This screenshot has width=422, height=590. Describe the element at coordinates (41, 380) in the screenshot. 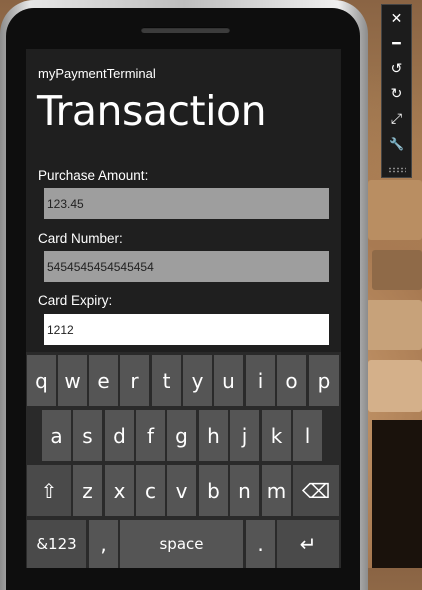

I see `key-q: q` at that location.